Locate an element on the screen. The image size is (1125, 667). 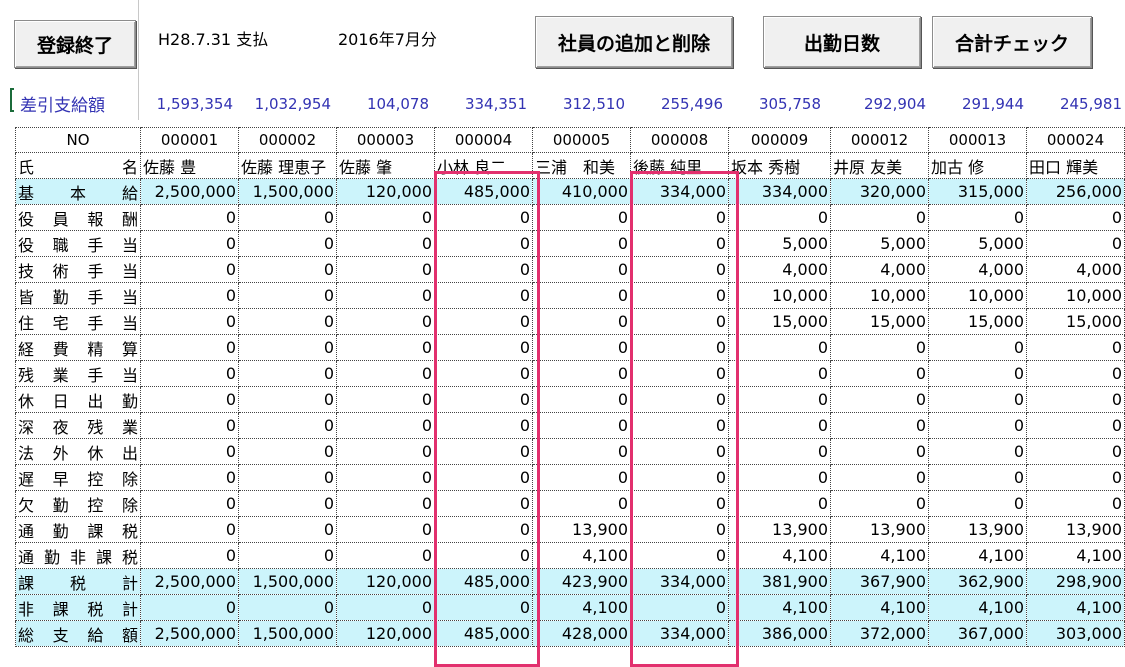
amount-cell: 298,900 is located at coordinates (1075, 581).